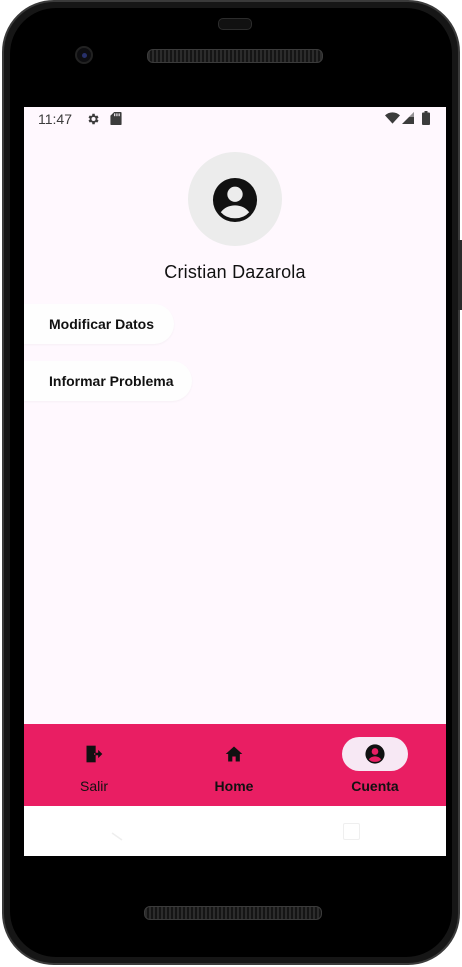  What do you see at coordinates (235, 119) in the screenshot?
I see `status-bar: 11:47` at bounding box center [235, 119].